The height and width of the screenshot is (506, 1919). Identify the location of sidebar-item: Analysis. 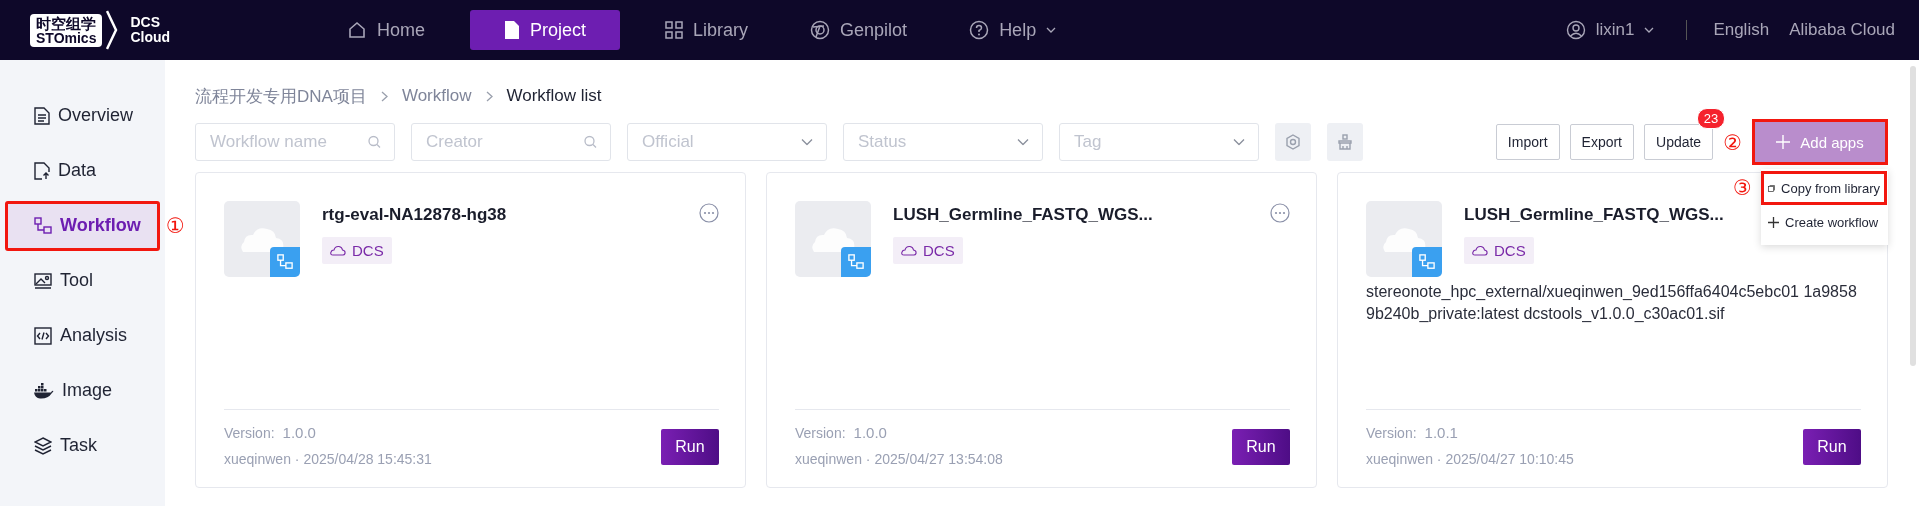
(82, 335).